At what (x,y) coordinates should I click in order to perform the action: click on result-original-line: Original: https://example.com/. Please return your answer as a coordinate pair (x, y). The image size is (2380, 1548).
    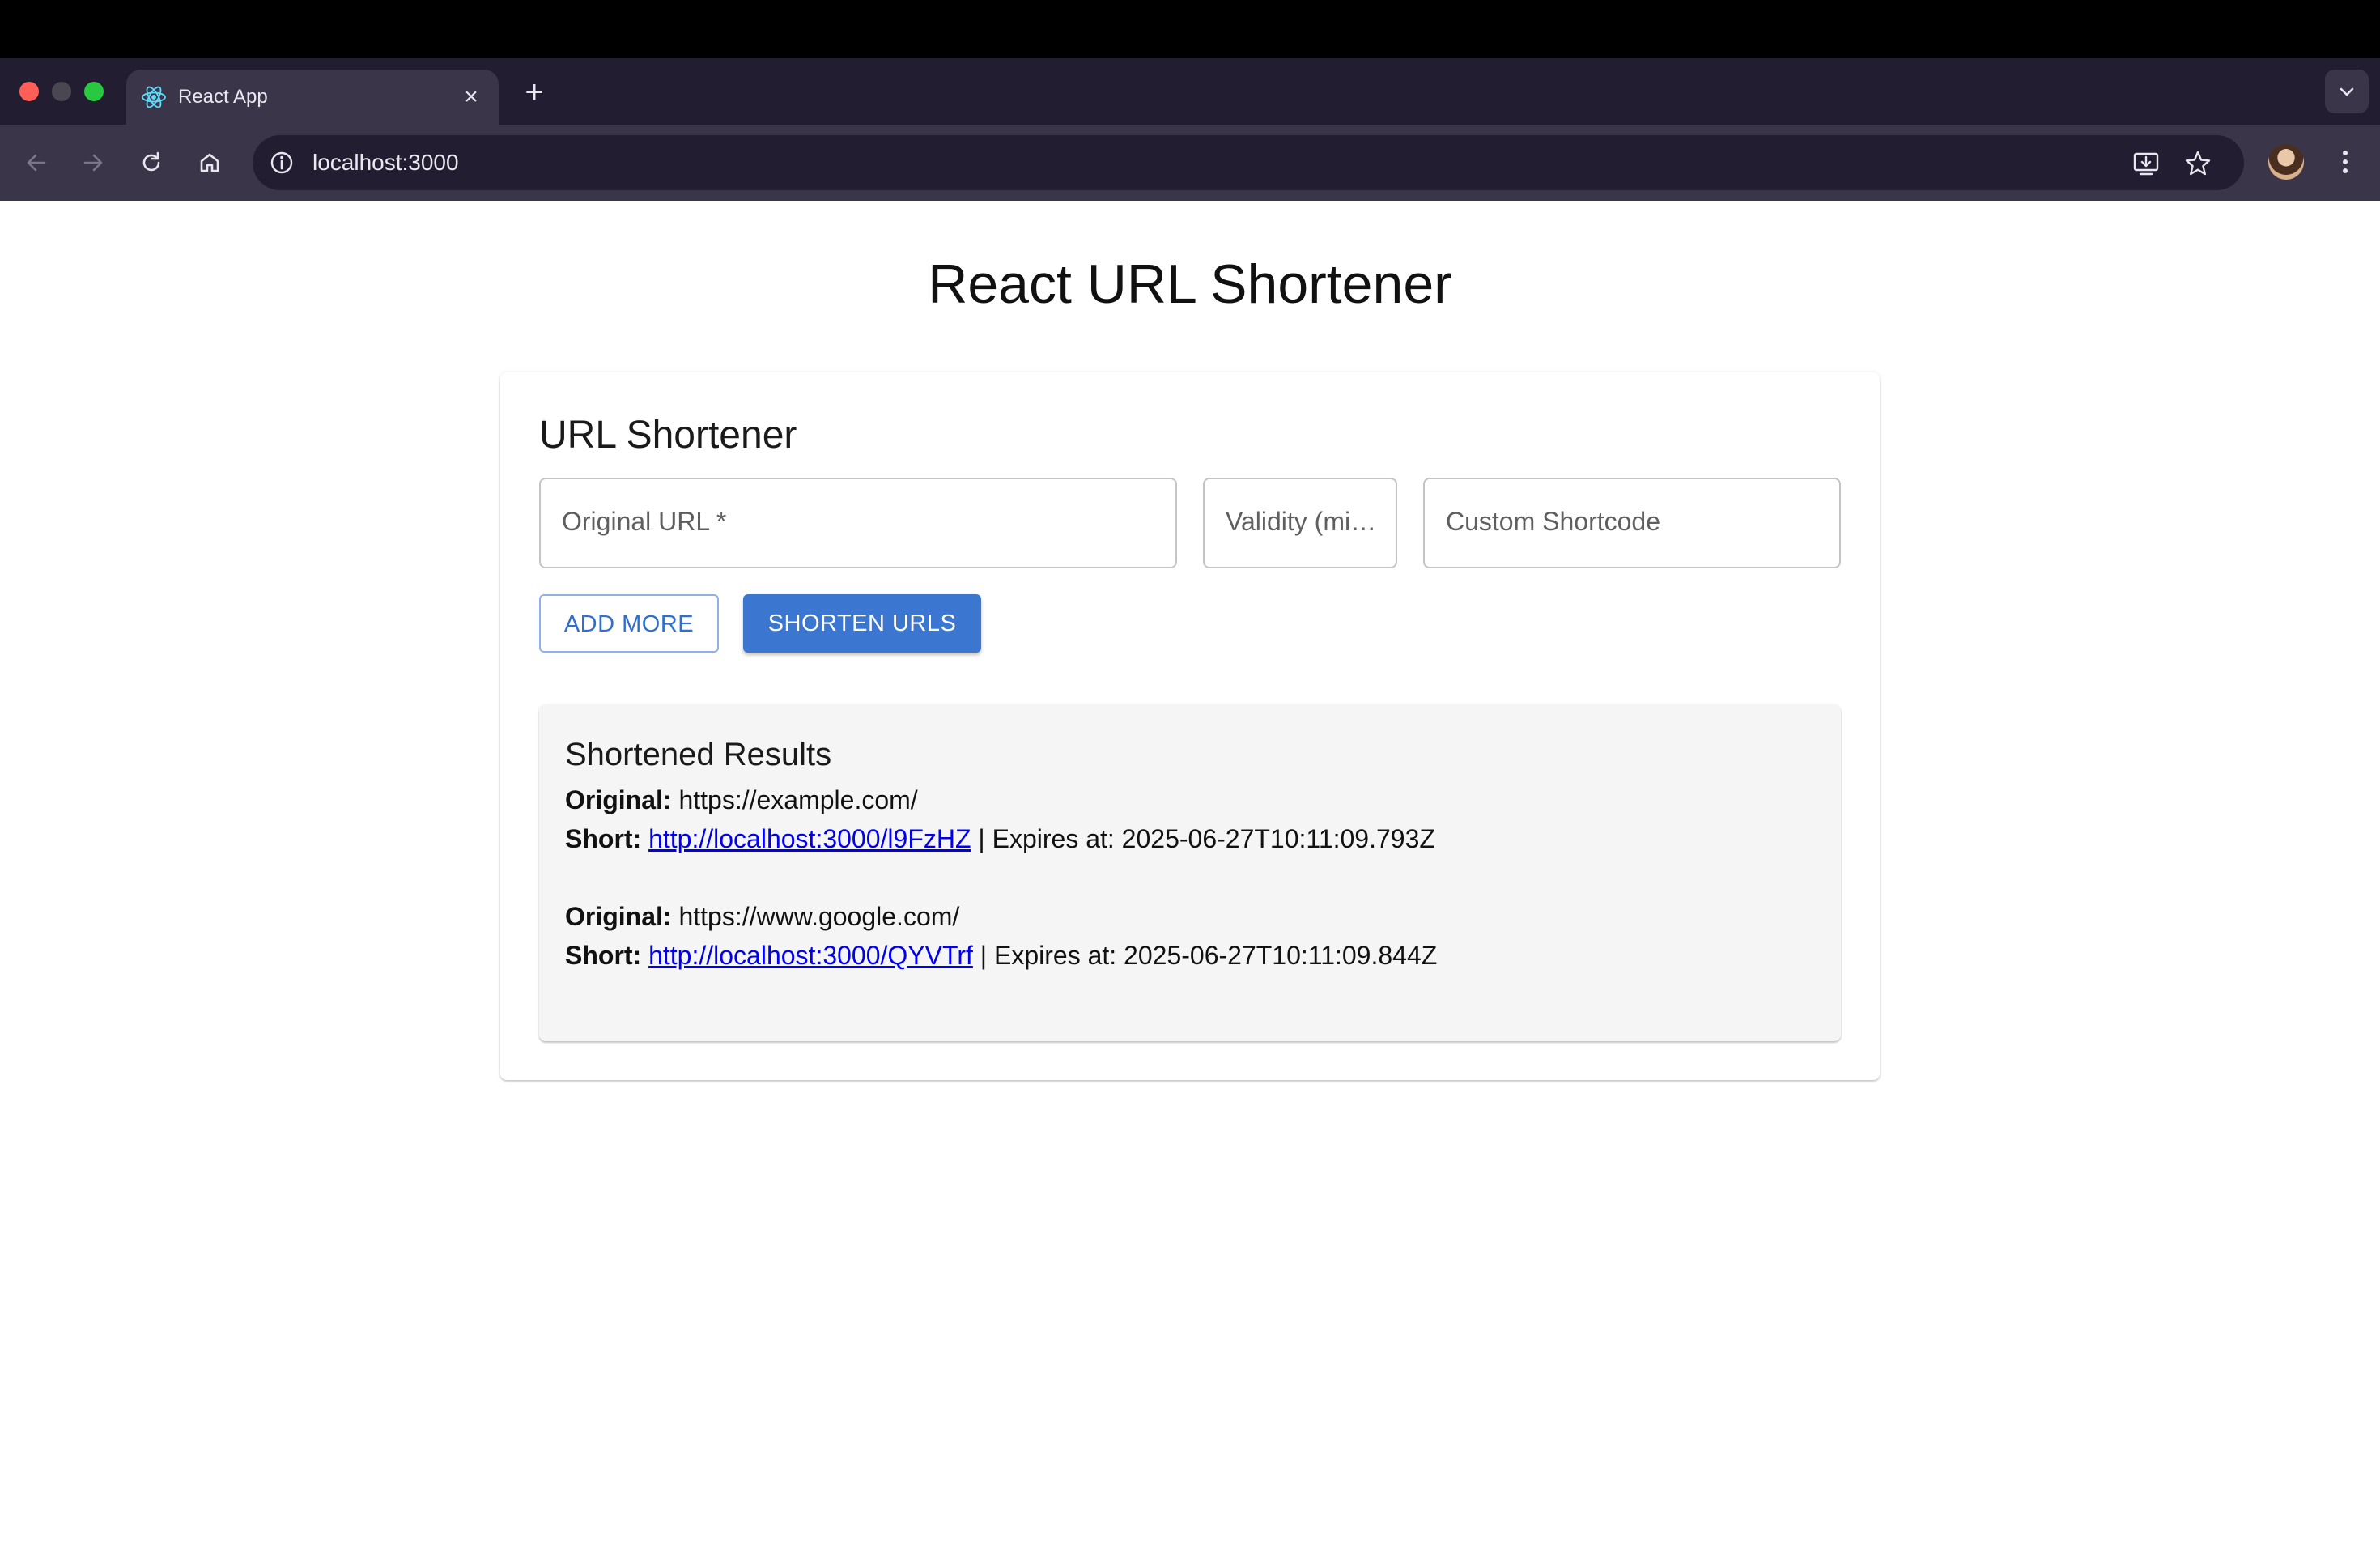
    Looking at the image, I should click on (741, 800).